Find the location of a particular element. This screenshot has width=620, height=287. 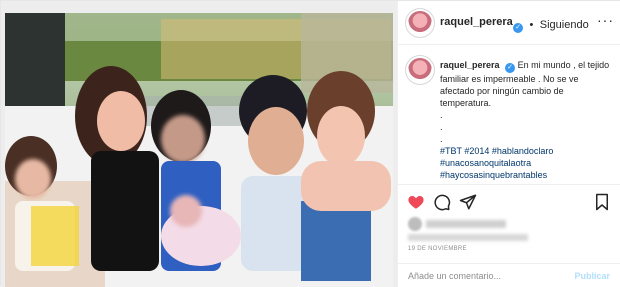

avatar is located at coordinates (420, 23).